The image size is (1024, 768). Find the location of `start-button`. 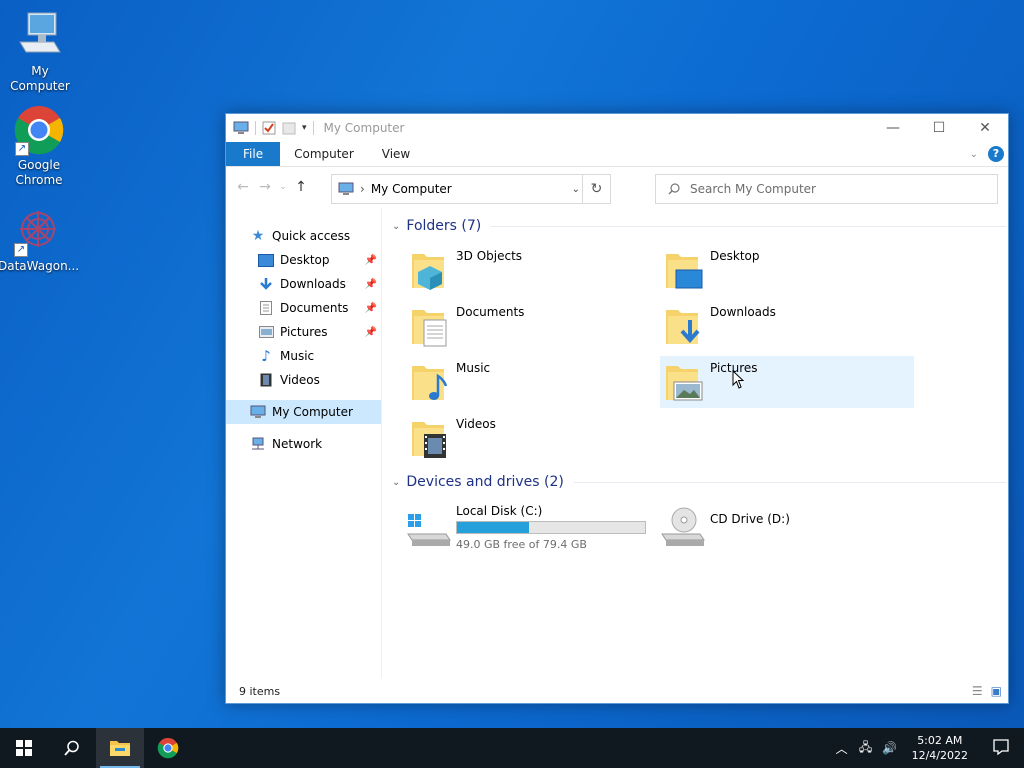

start-button is located at coordinates (24, 748).